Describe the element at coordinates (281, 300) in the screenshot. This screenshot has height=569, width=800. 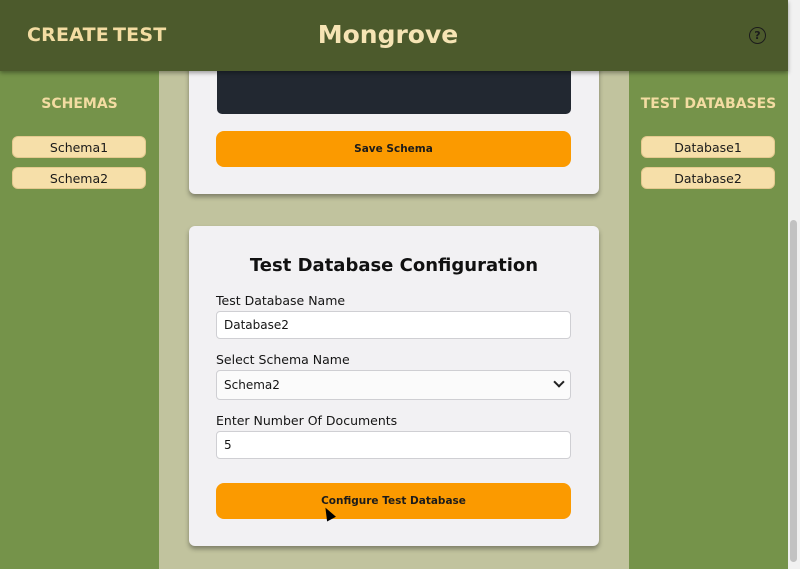
I see `db-name-label: Test Database Name` at that location.